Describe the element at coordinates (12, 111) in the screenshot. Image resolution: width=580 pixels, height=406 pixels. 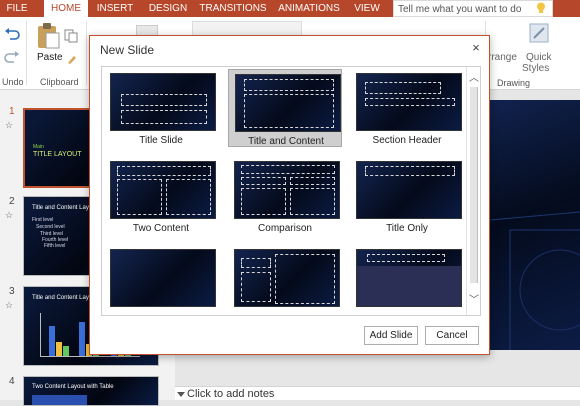
I see `slide-number: 1` at that location.